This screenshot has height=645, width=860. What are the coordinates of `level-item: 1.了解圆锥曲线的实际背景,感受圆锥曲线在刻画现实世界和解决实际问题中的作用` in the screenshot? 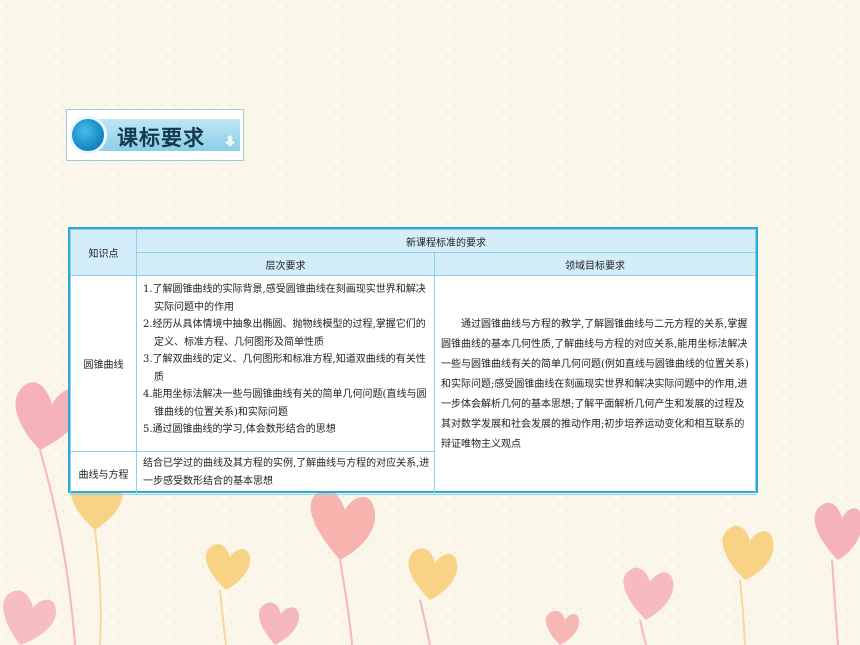 It's located at (284, 298).